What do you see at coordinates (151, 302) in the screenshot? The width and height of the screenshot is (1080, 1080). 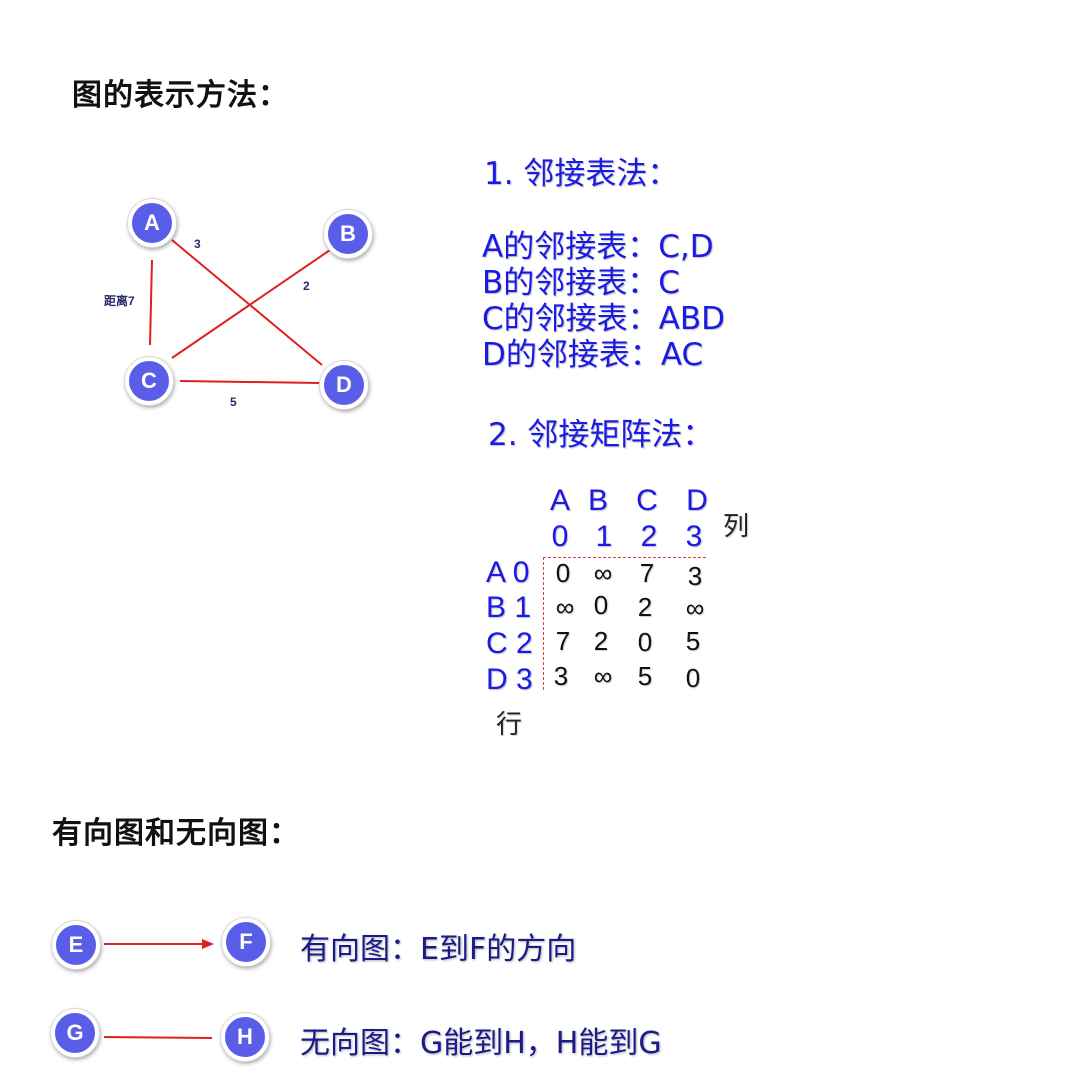 I see `edge-a-c` at bounding box center [151, 302].